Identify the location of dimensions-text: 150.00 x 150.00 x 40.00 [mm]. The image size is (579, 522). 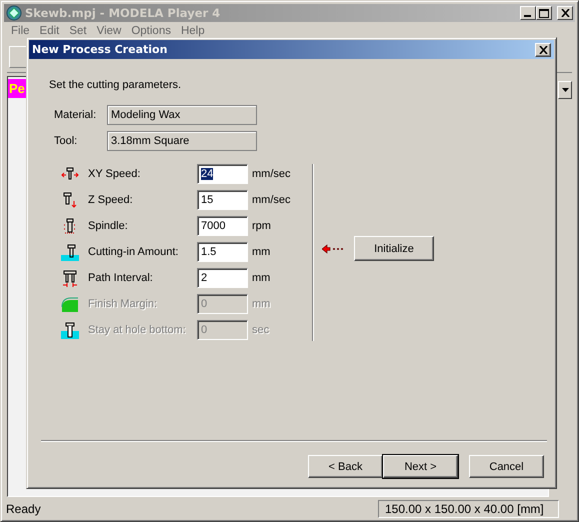
(468, 509).